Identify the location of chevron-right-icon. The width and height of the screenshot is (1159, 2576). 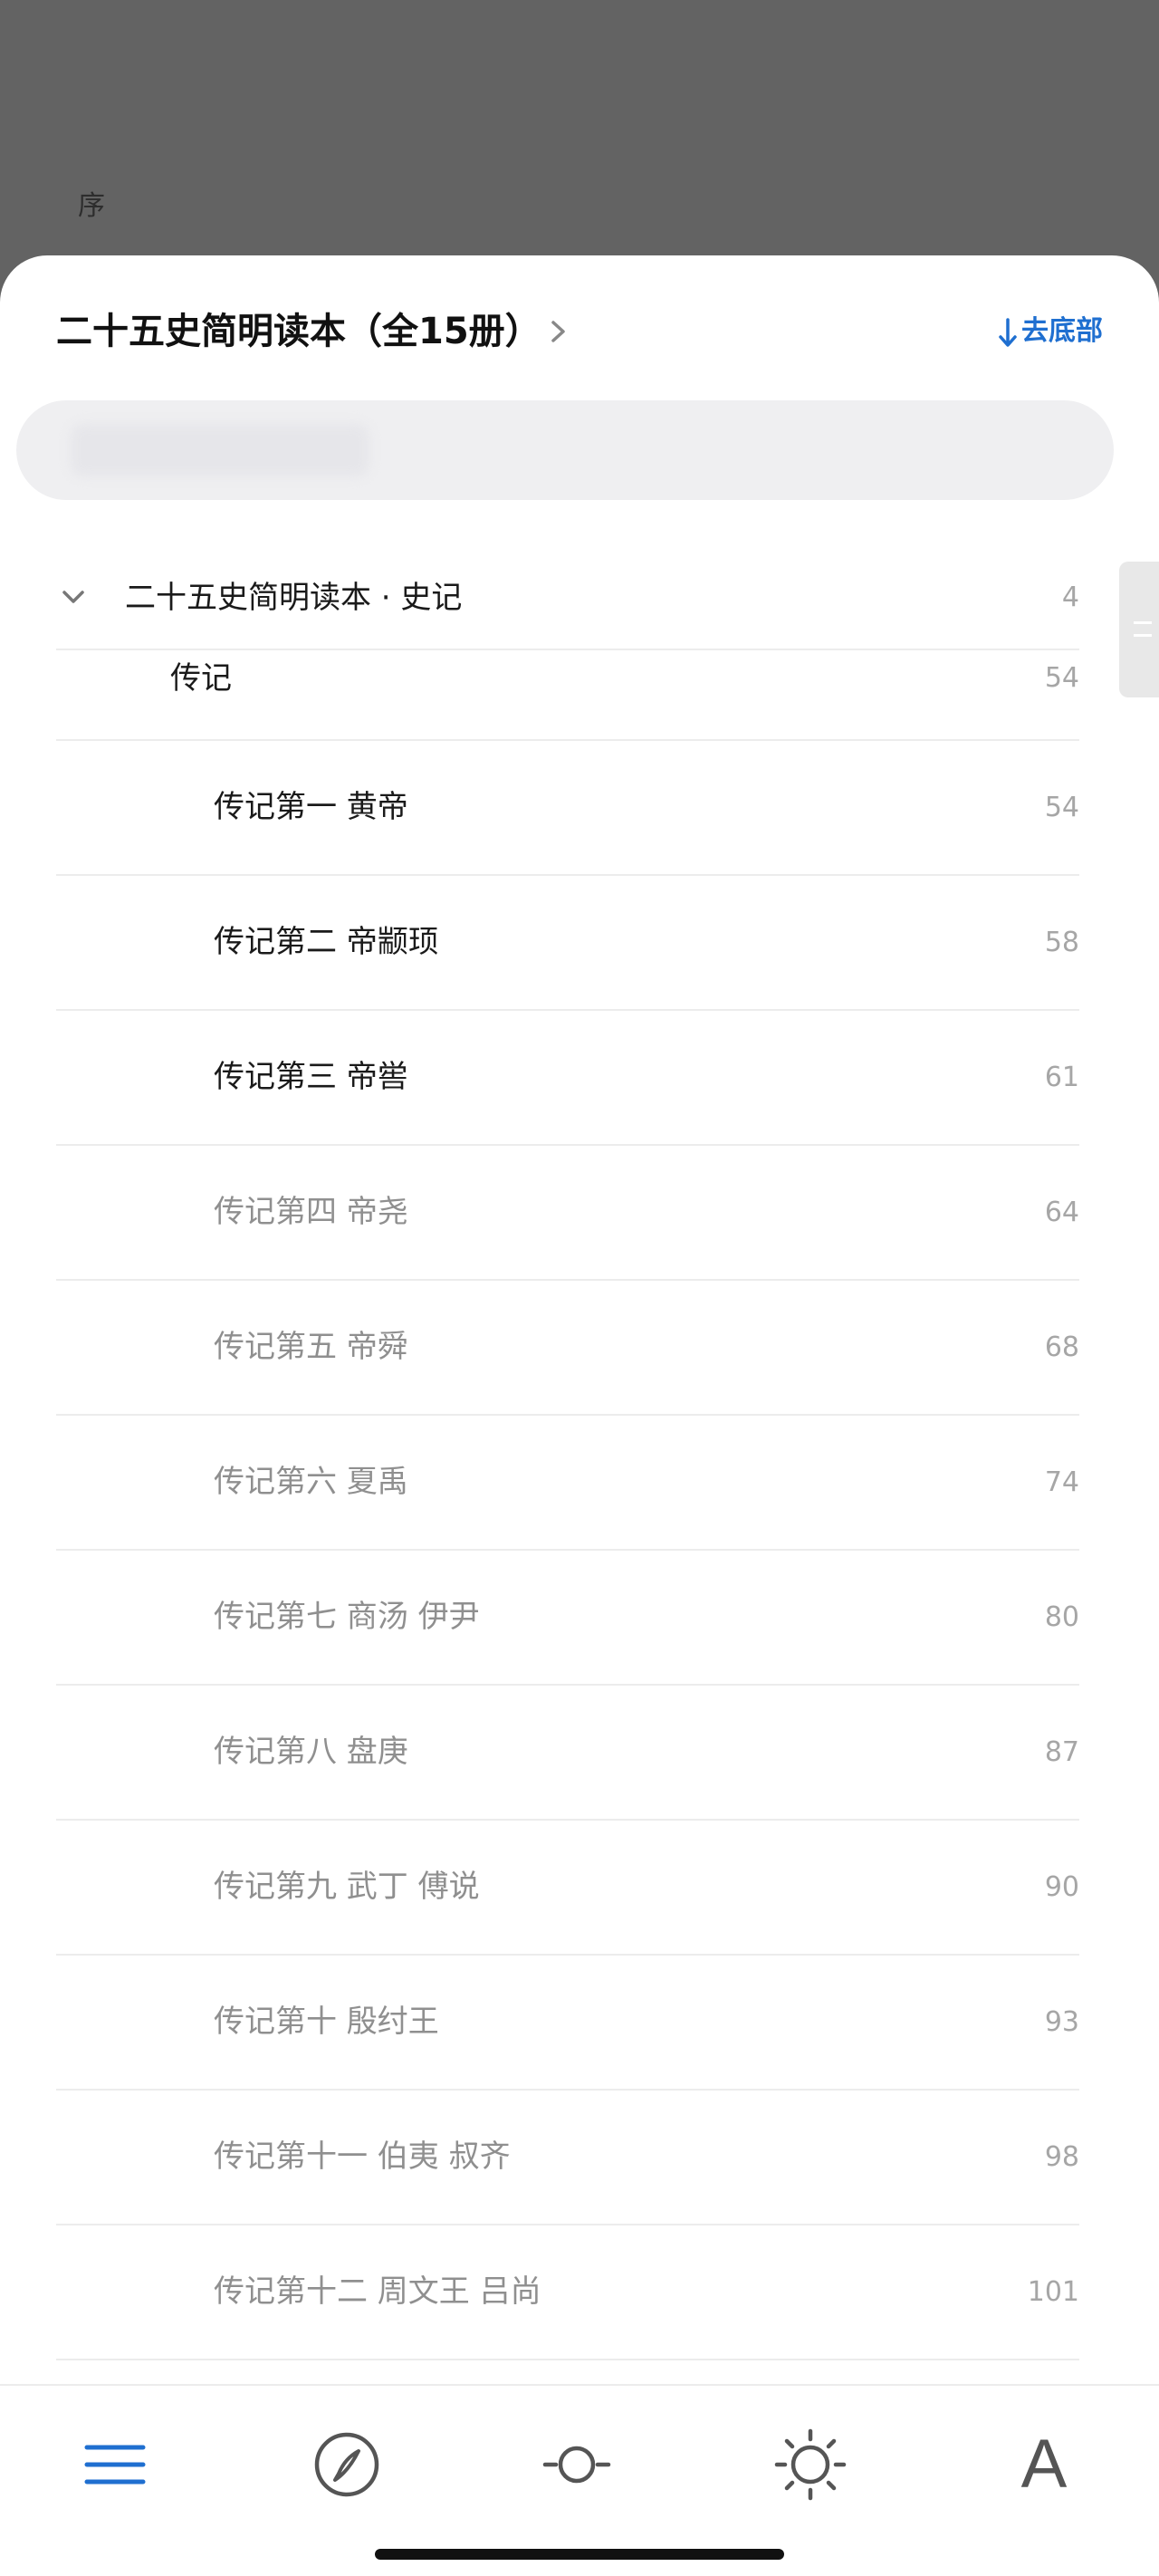
(559, 331).